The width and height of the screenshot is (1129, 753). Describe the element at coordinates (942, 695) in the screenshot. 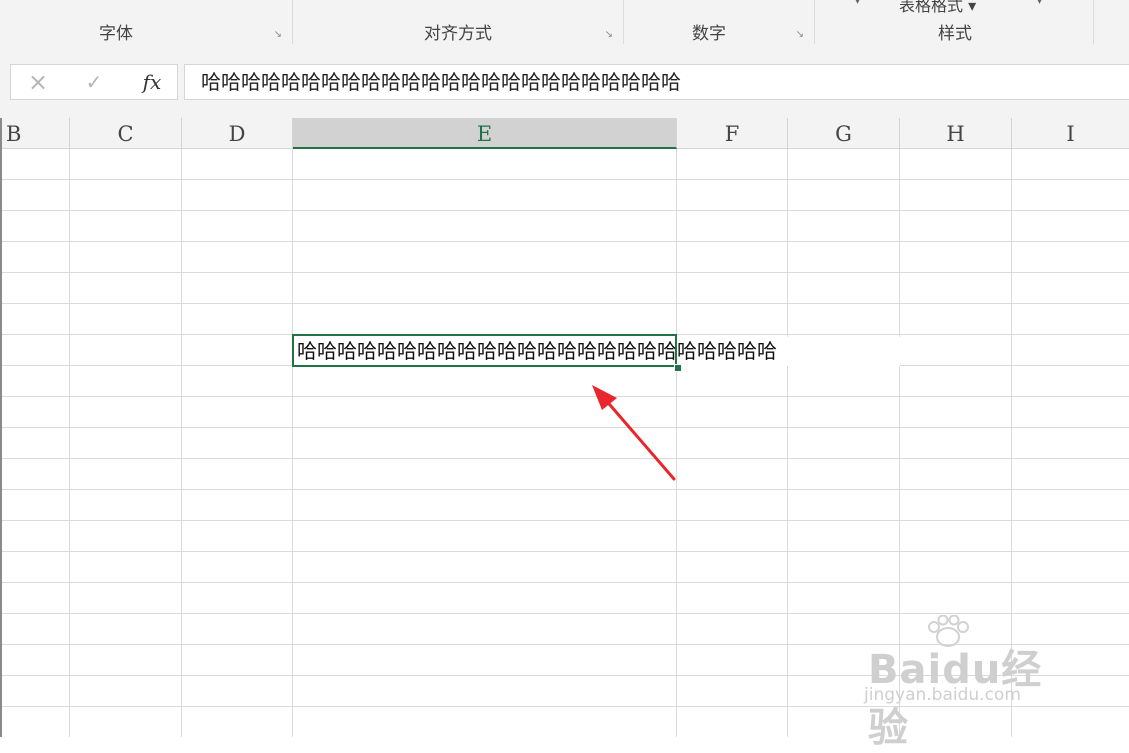

I see `watermark-url: jingyan.baidu.com` at that location.